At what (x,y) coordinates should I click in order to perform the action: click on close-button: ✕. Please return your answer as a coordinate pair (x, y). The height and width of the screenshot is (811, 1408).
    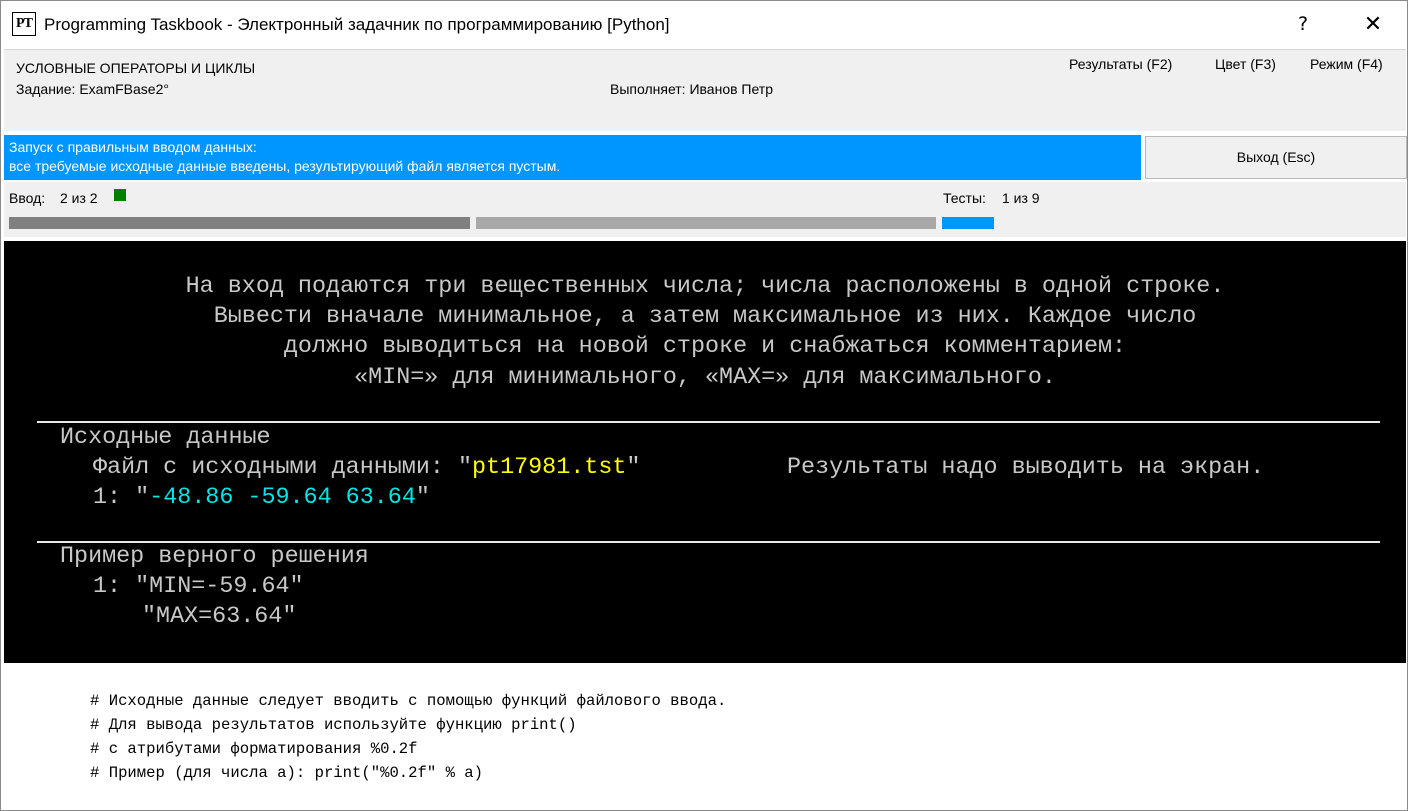
    Looking at the image, I should click on (1373, 24).